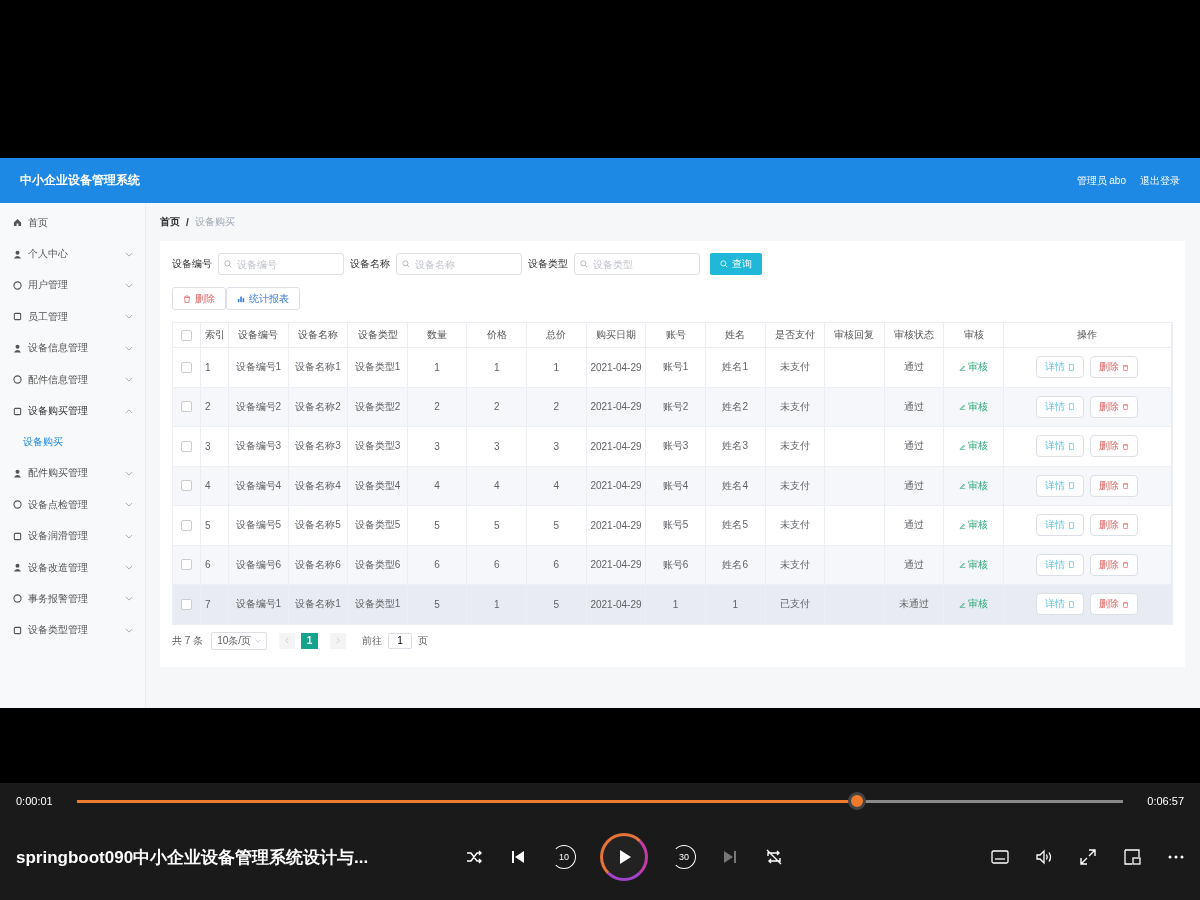  What do you see at coordinates (72, 379) in the screenshot?
I see `sidebar-item: 配件信息管理` at bounding box center [72, 379].